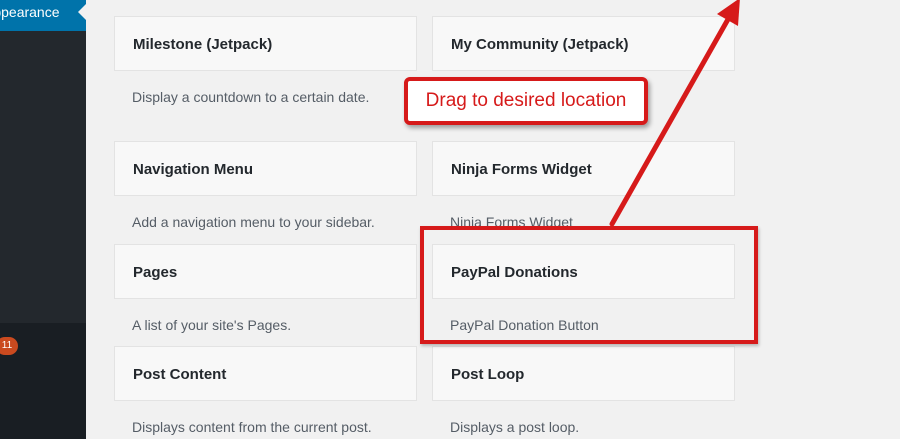 This screenshot has height=439, width=900. What do you see at coordinates (674, 113) in the screenshot?
I see `annotation-arrow-icon` at bounding box center [674, 113].